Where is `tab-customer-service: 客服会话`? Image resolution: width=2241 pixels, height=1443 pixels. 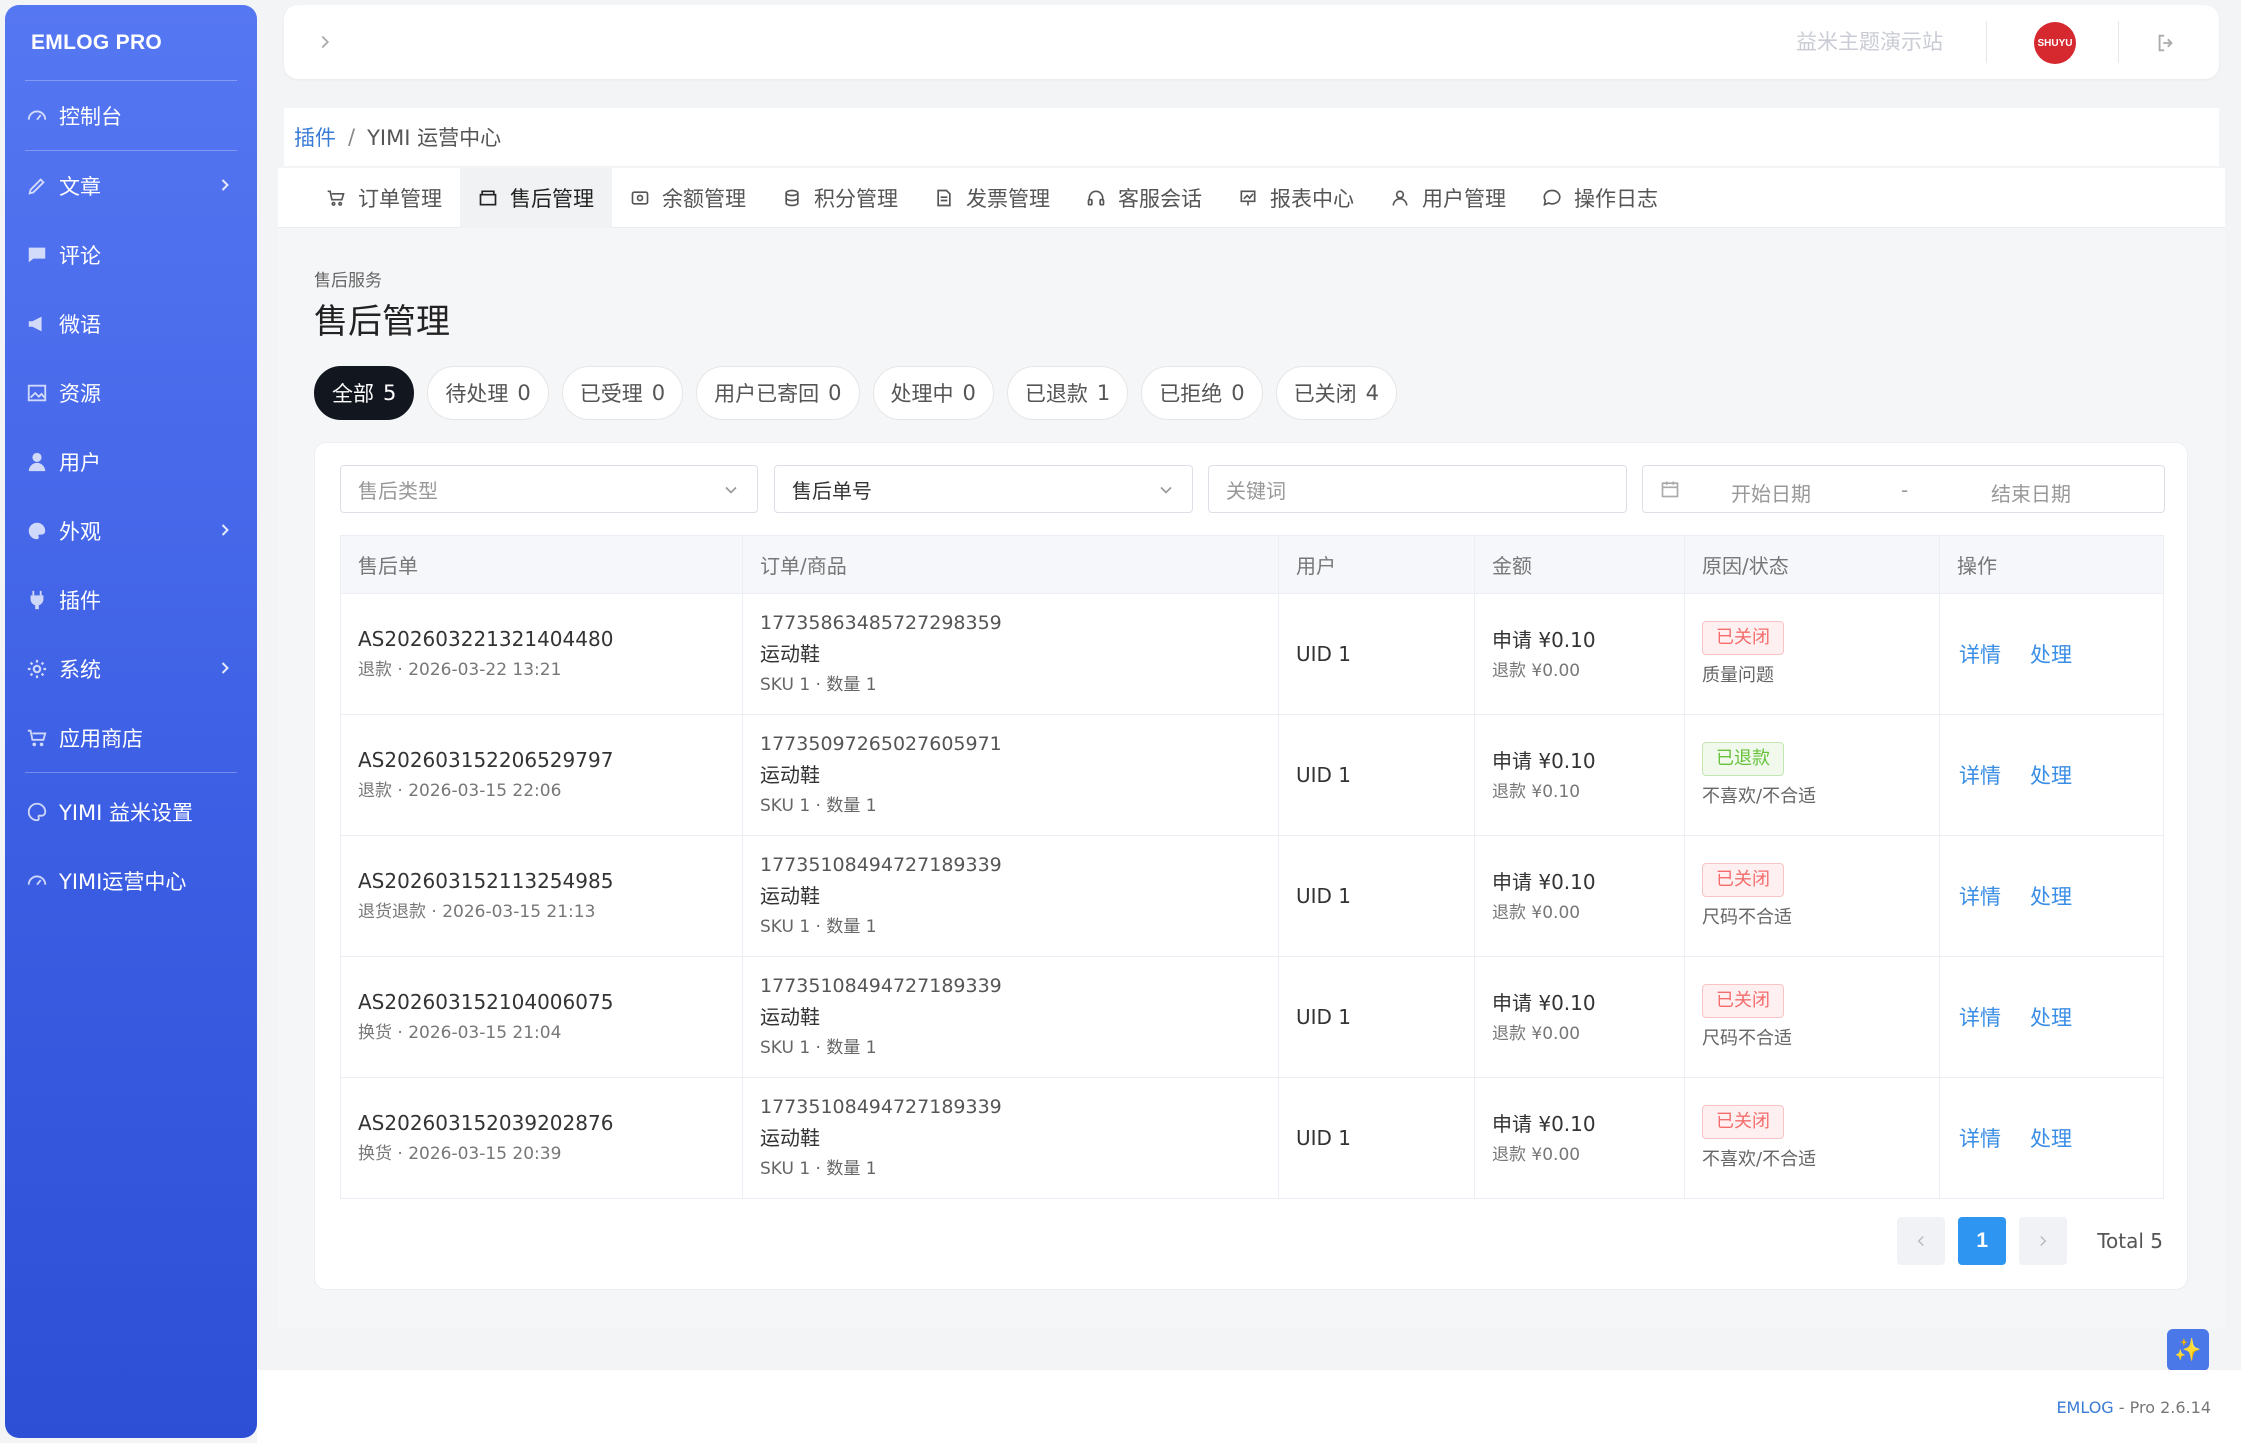 tab-customer-service: 客服会话 is located at coordinates (1144, 198).